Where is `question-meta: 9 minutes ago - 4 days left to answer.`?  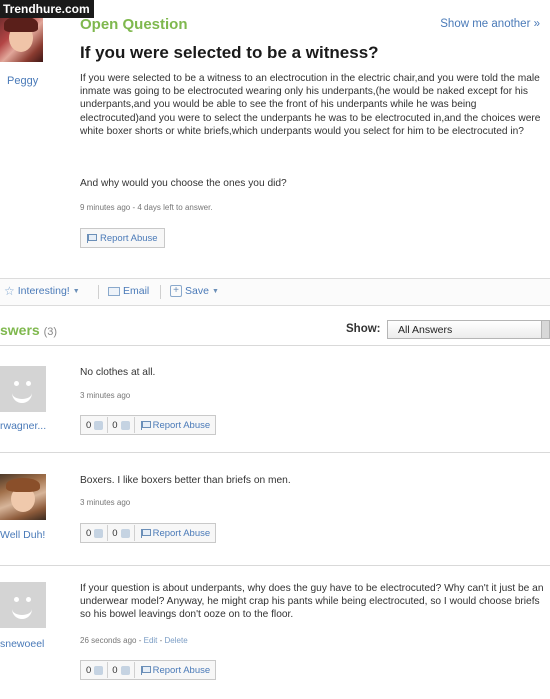
question-meta: 9 minutes ago - 4 days left to answer. is located at coordinates (146, 207).